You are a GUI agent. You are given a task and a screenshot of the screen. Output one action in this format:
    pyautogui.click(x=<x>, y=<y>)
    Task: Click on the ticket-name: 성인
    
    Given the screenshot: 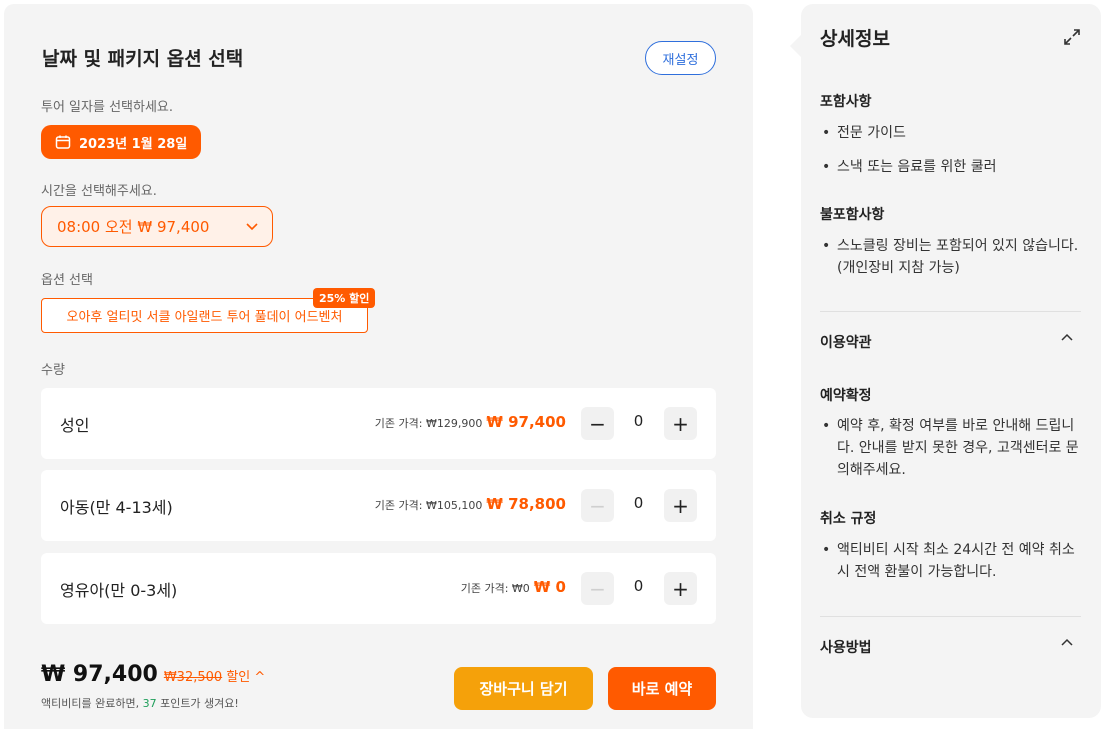 What is the action you would take?
    pyautogui.click(x=75, y=425)
    